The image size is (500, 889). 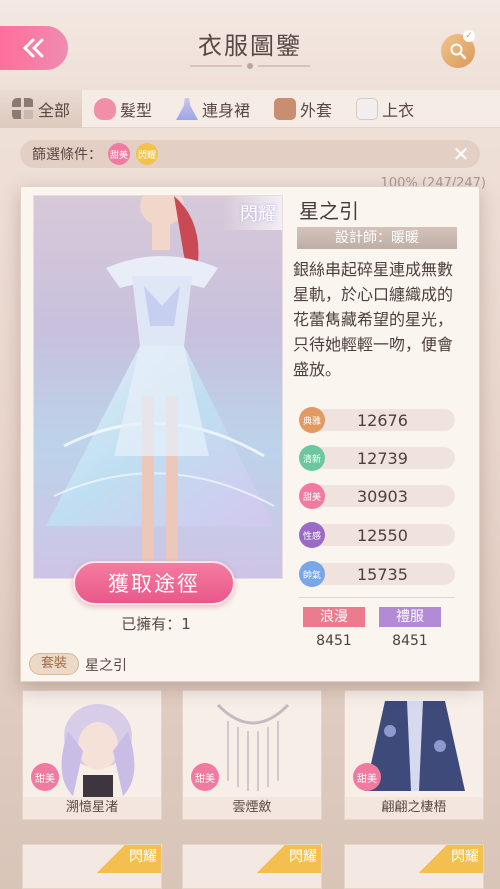 I want to click on tab-hair: 髮型, so click(x=123, y=109).